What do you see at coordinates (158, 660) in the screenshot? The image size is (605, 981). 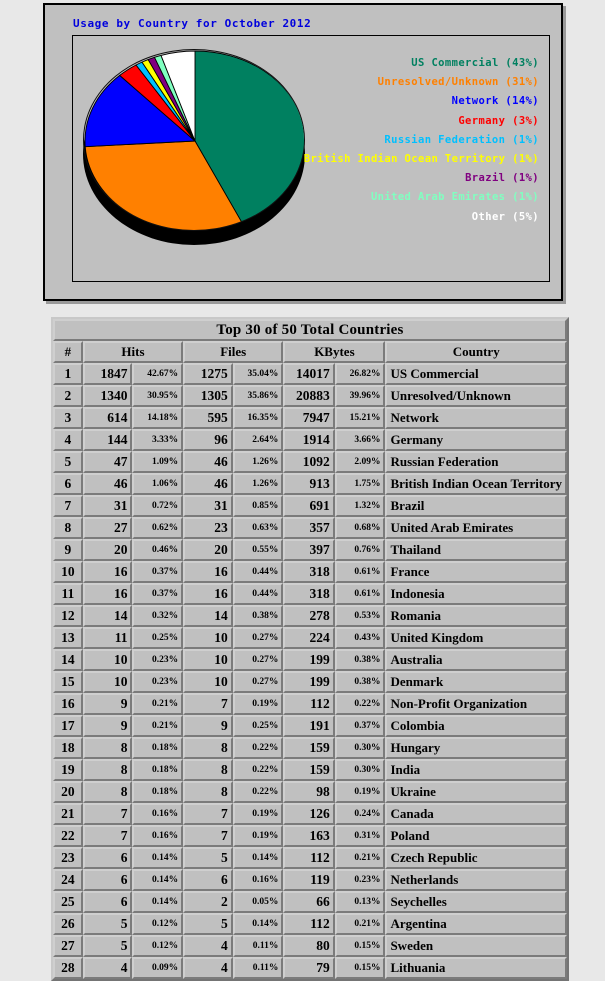 I see `cell-hits-percent: 0.23%` at bounding box center [158, 660].